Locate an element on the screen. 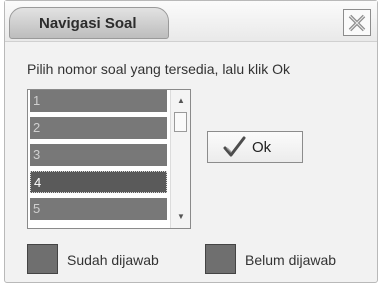 This screenshot has width=382, height=287. ok-button: Ok is located at coordinates (255, 147).